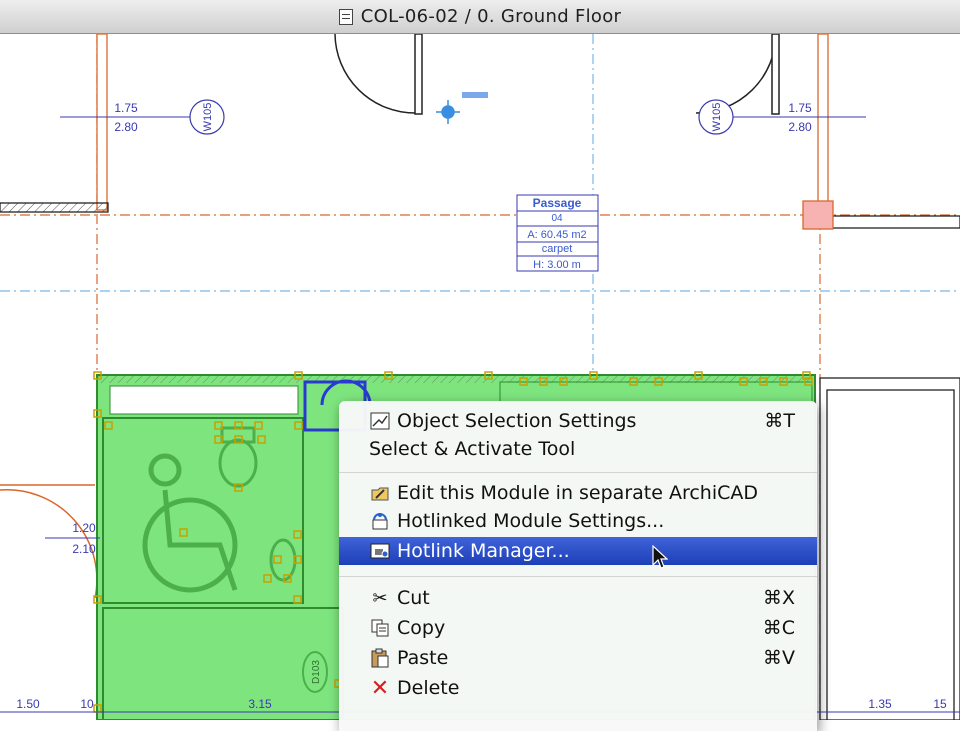 The width and height of the screenshot is (960, 731). Describe the element at coordinates (142, 117) in the screenshot. I see `door-dimension-left: 1.75 2.80 W105` at that location.